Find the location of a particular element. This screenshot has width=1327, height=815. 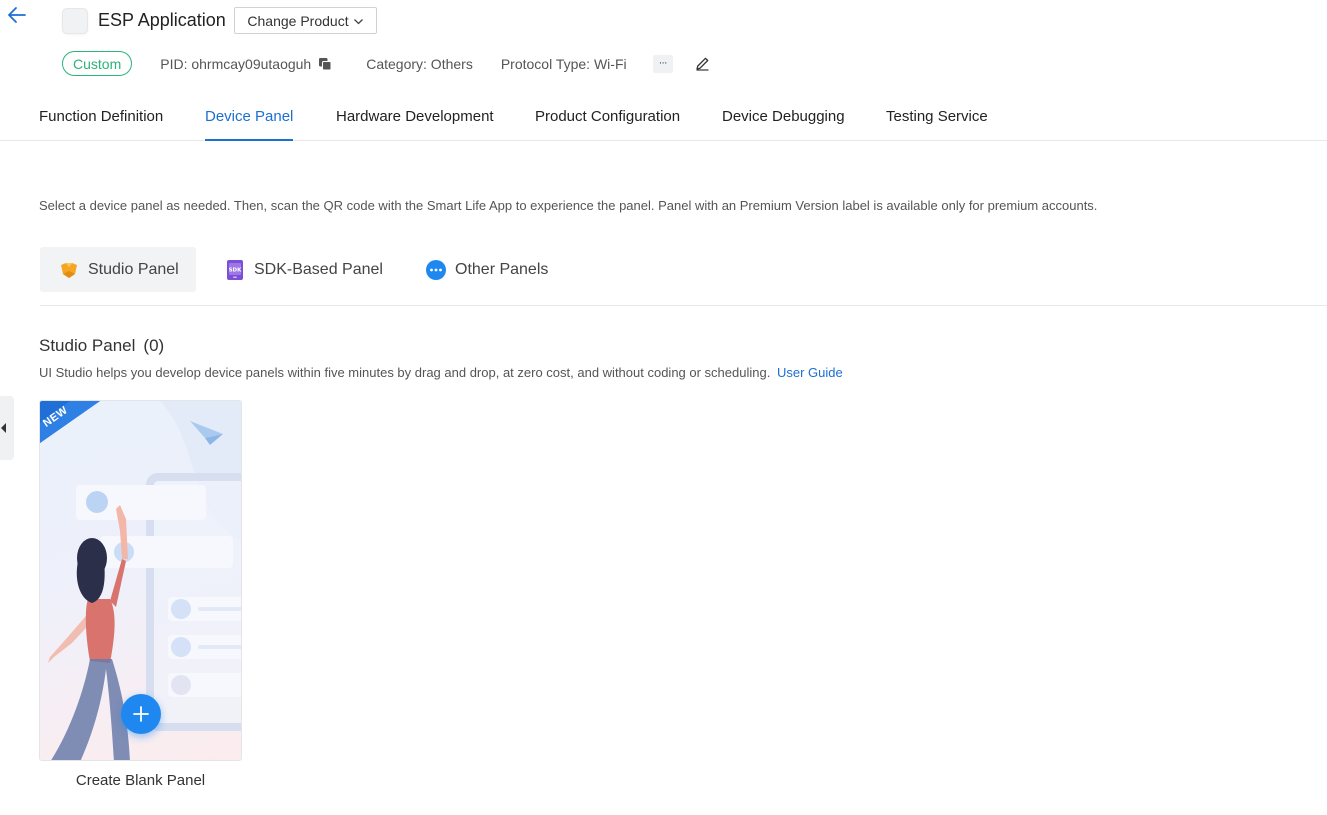

svg-text: SDK is located at coordinates (236, 270).